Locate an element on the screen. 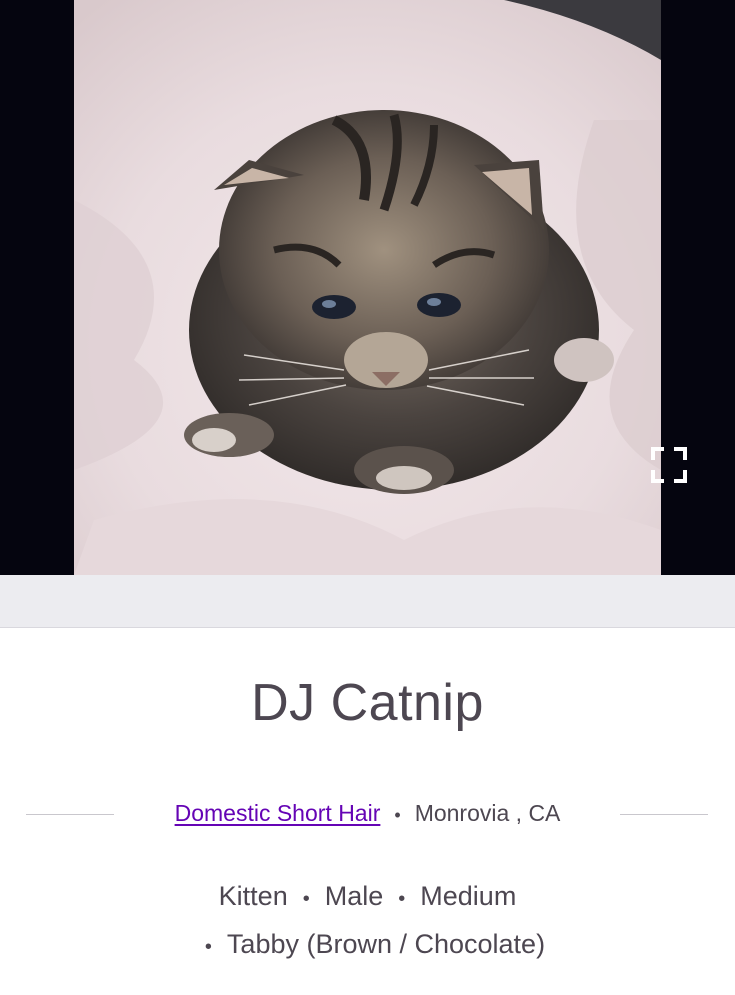 Image resolution: width=735 pixels, height=995 pixels. breed-link: Domestic Short Hair is located at coordinates (278, 813).